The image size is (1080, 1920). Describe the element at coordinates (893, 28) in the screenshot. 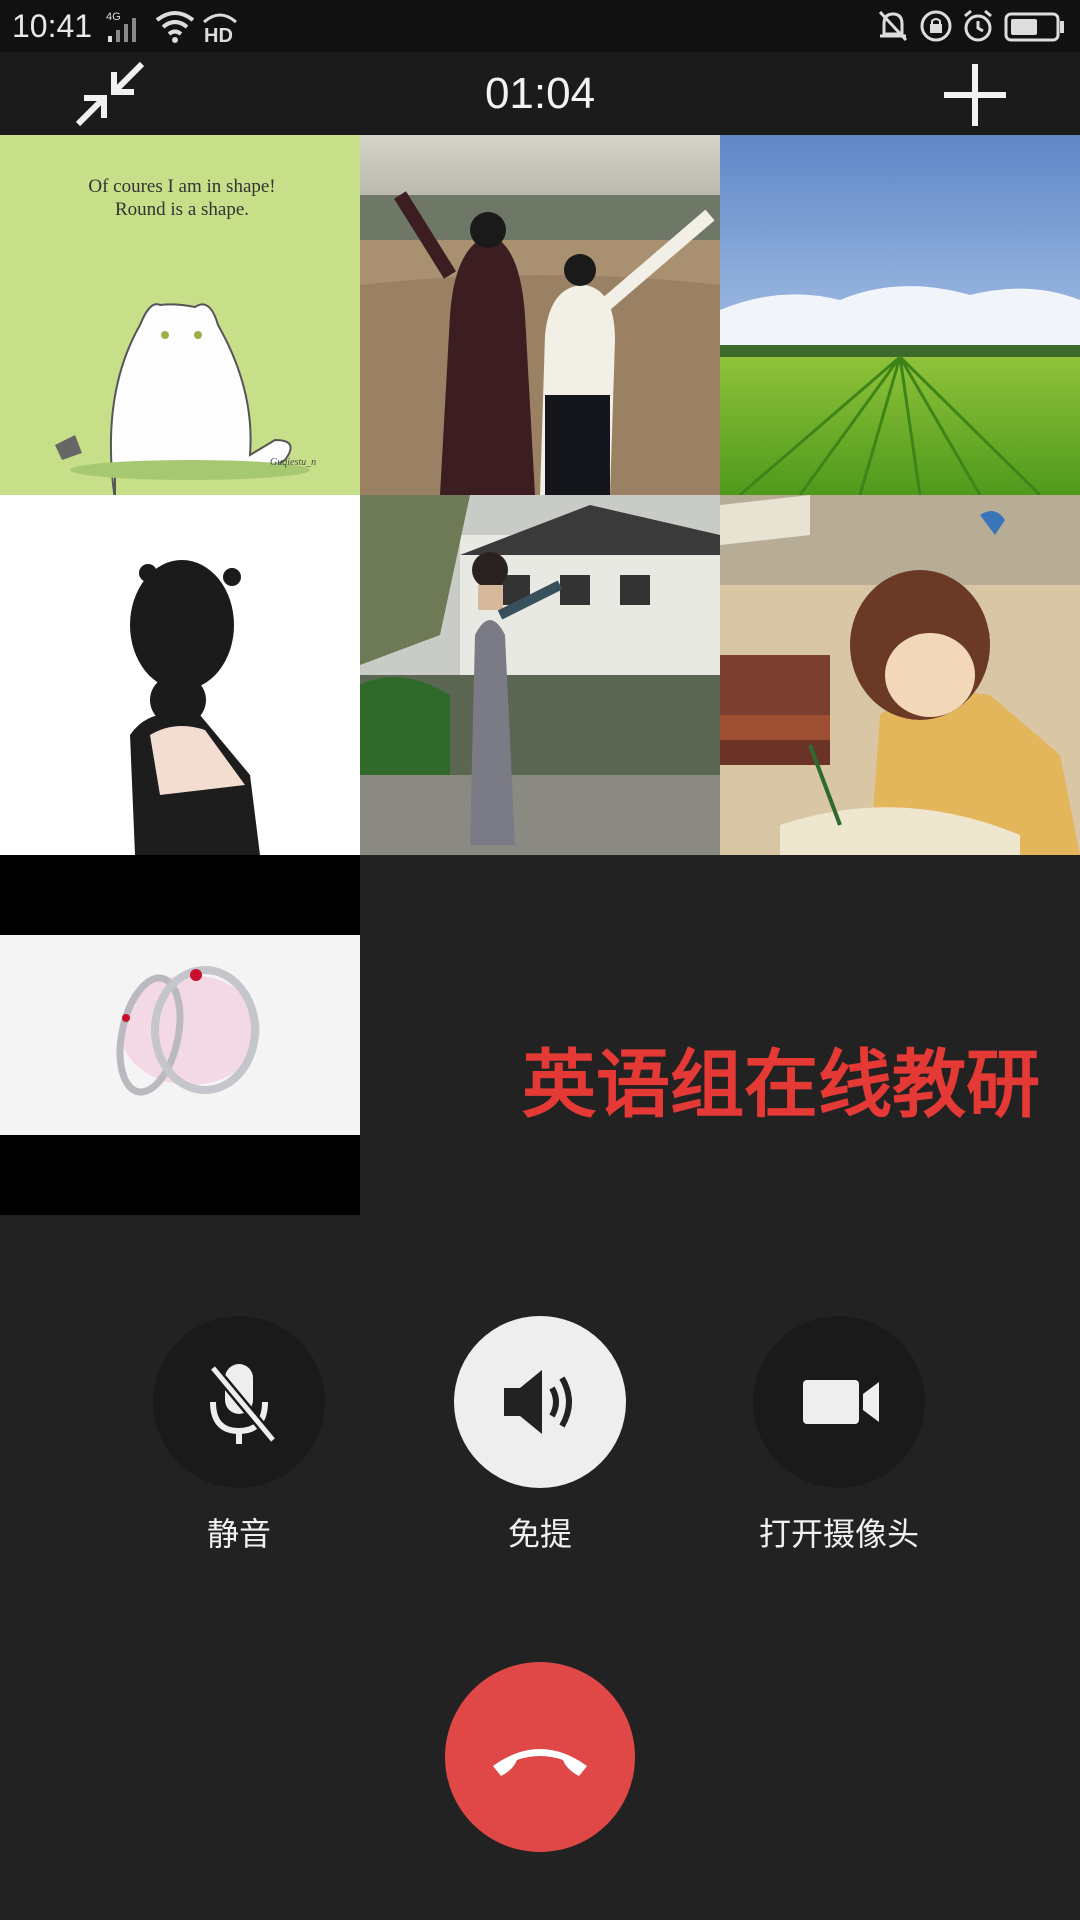

I see `notifications-muted-icon` at that location.